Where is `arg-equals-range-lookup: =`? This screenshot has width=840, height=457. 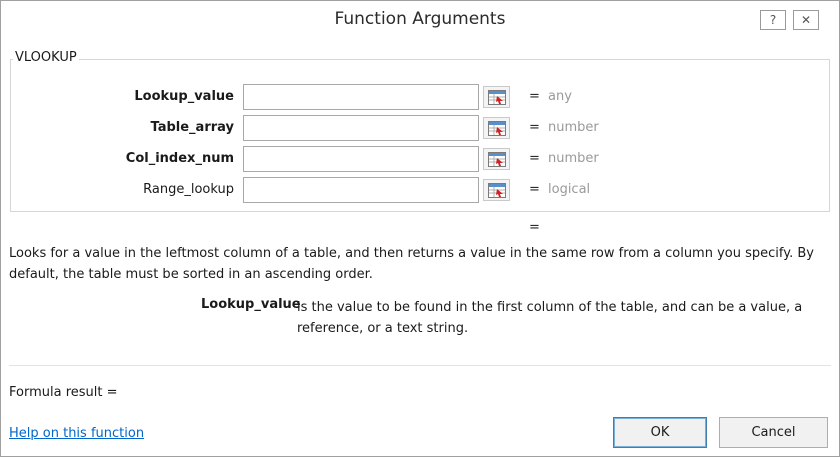
arg-equals-range-lookup: = is located at coordinates (534, 189).